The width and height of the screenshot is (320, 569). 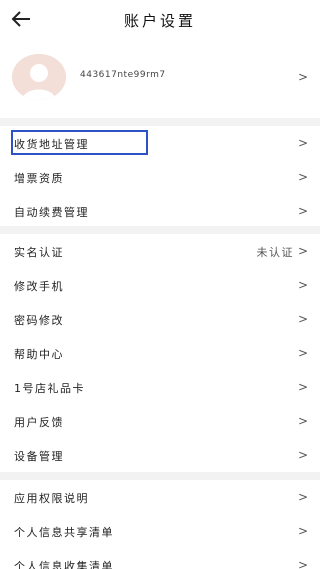 What do you see at coordinates (160, 285) in the screenshot?
I see `row-change-phone: 修改手机 >` at bounding box center [160, 285].